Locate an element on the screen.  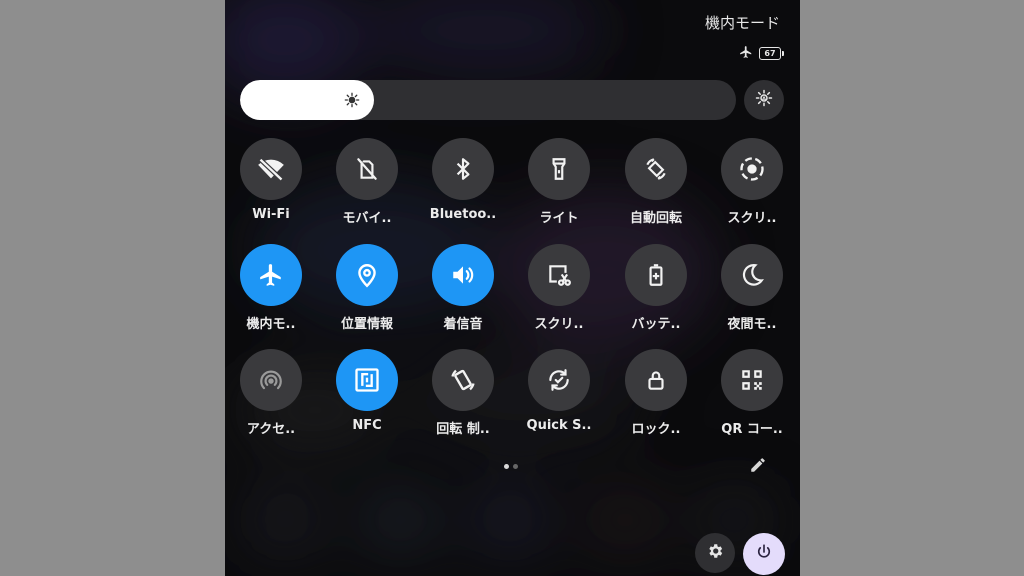
quick-tile-14: 回転 制.. is located at coordinates (463, 393).